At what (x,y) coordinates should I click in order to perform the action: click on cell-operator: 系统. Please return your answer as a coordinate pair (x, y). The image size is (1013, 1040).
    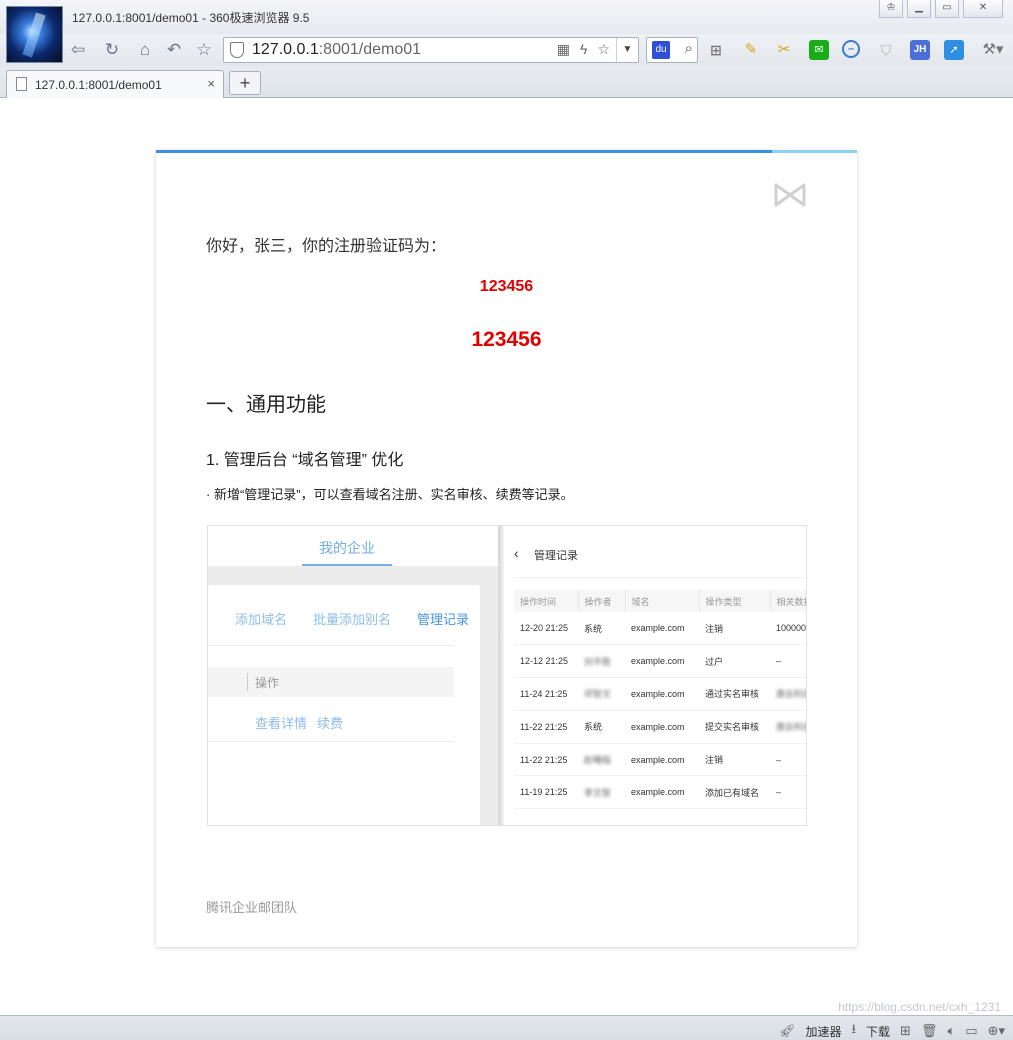
    Looking at the image, I should click on (601, 727).